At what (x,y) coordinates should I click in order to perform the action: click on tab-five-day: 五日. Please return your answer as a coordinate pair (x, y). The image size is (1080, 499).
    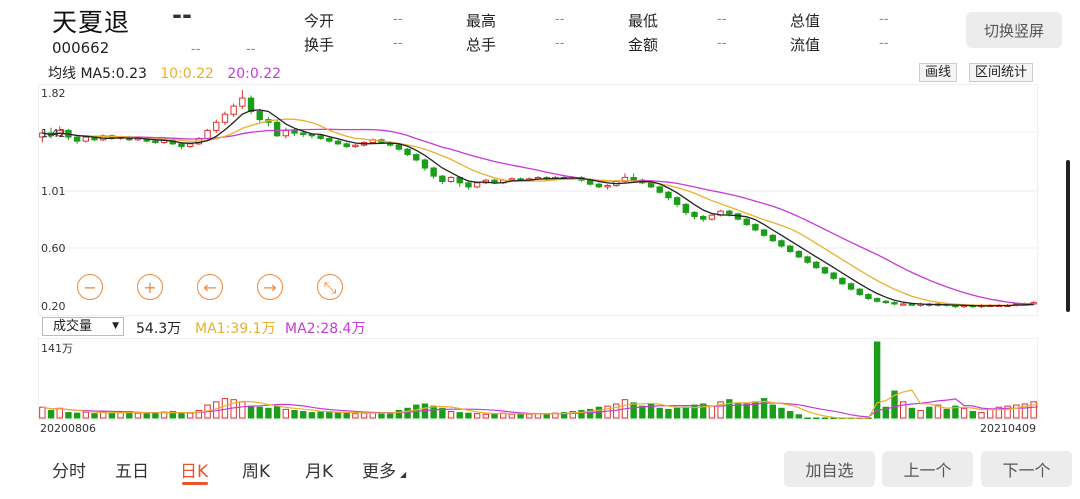
    Looking at the image, I should click on (132, 469).